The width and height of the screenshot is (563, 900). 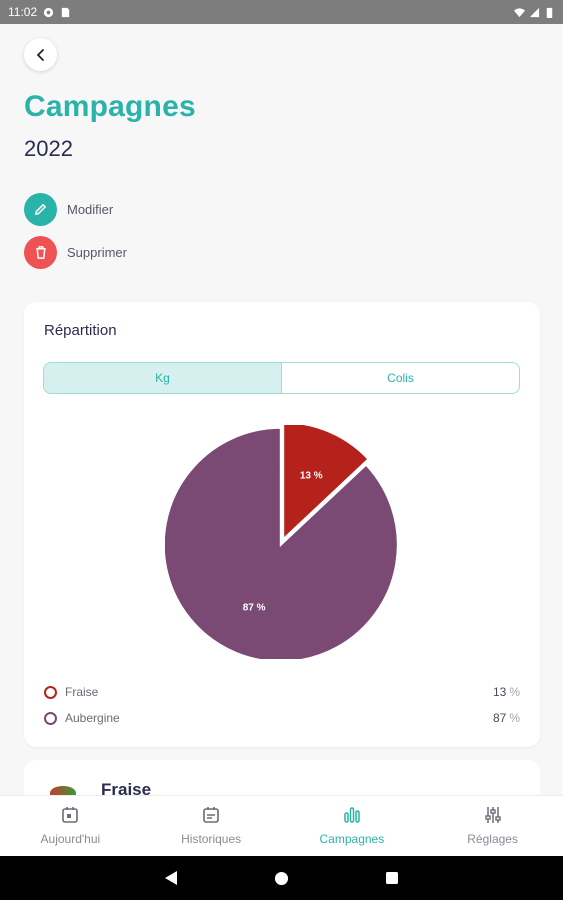 What do you see at coordinates (311, 475) in the screenshot?
I see `pie-label-fraise: 13 %` at bounding box center [311, 475].